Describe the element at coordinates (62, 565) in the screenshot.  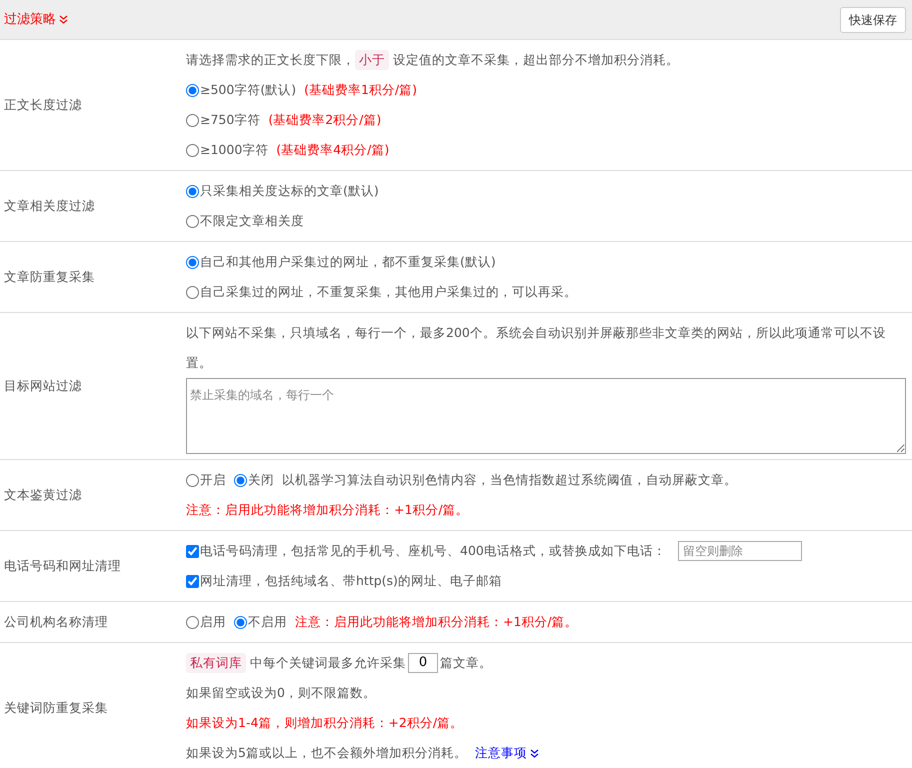
I see `field-label: 电话号码和网址清理` at that location.